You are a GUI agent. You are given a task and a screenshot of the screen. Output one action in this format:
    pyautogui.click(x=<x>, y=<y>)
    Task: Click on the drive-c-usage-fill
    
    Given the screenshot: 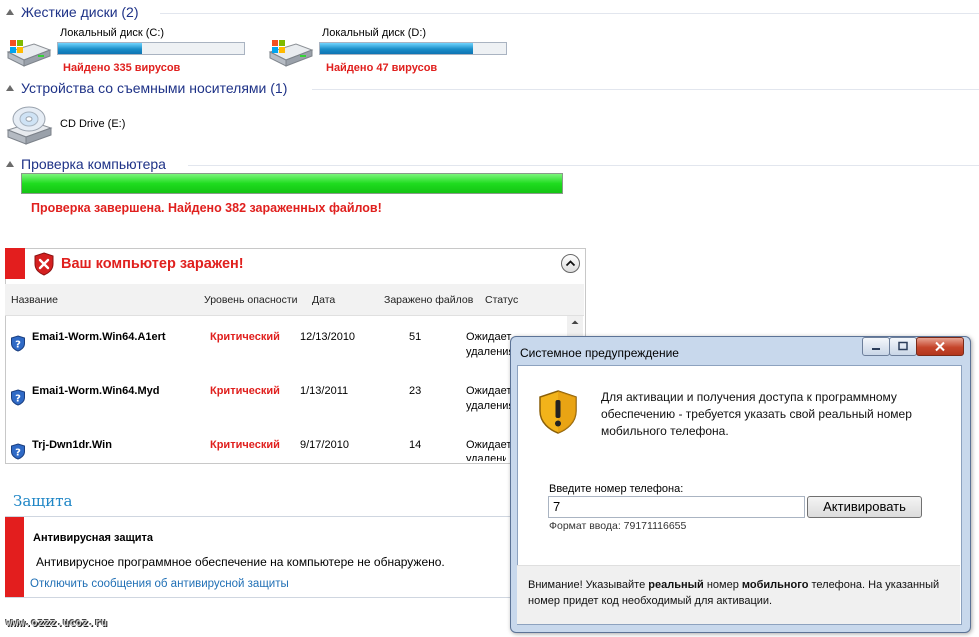 What is the action you would take?
    pyautogui.click(x=100, y=48)
    